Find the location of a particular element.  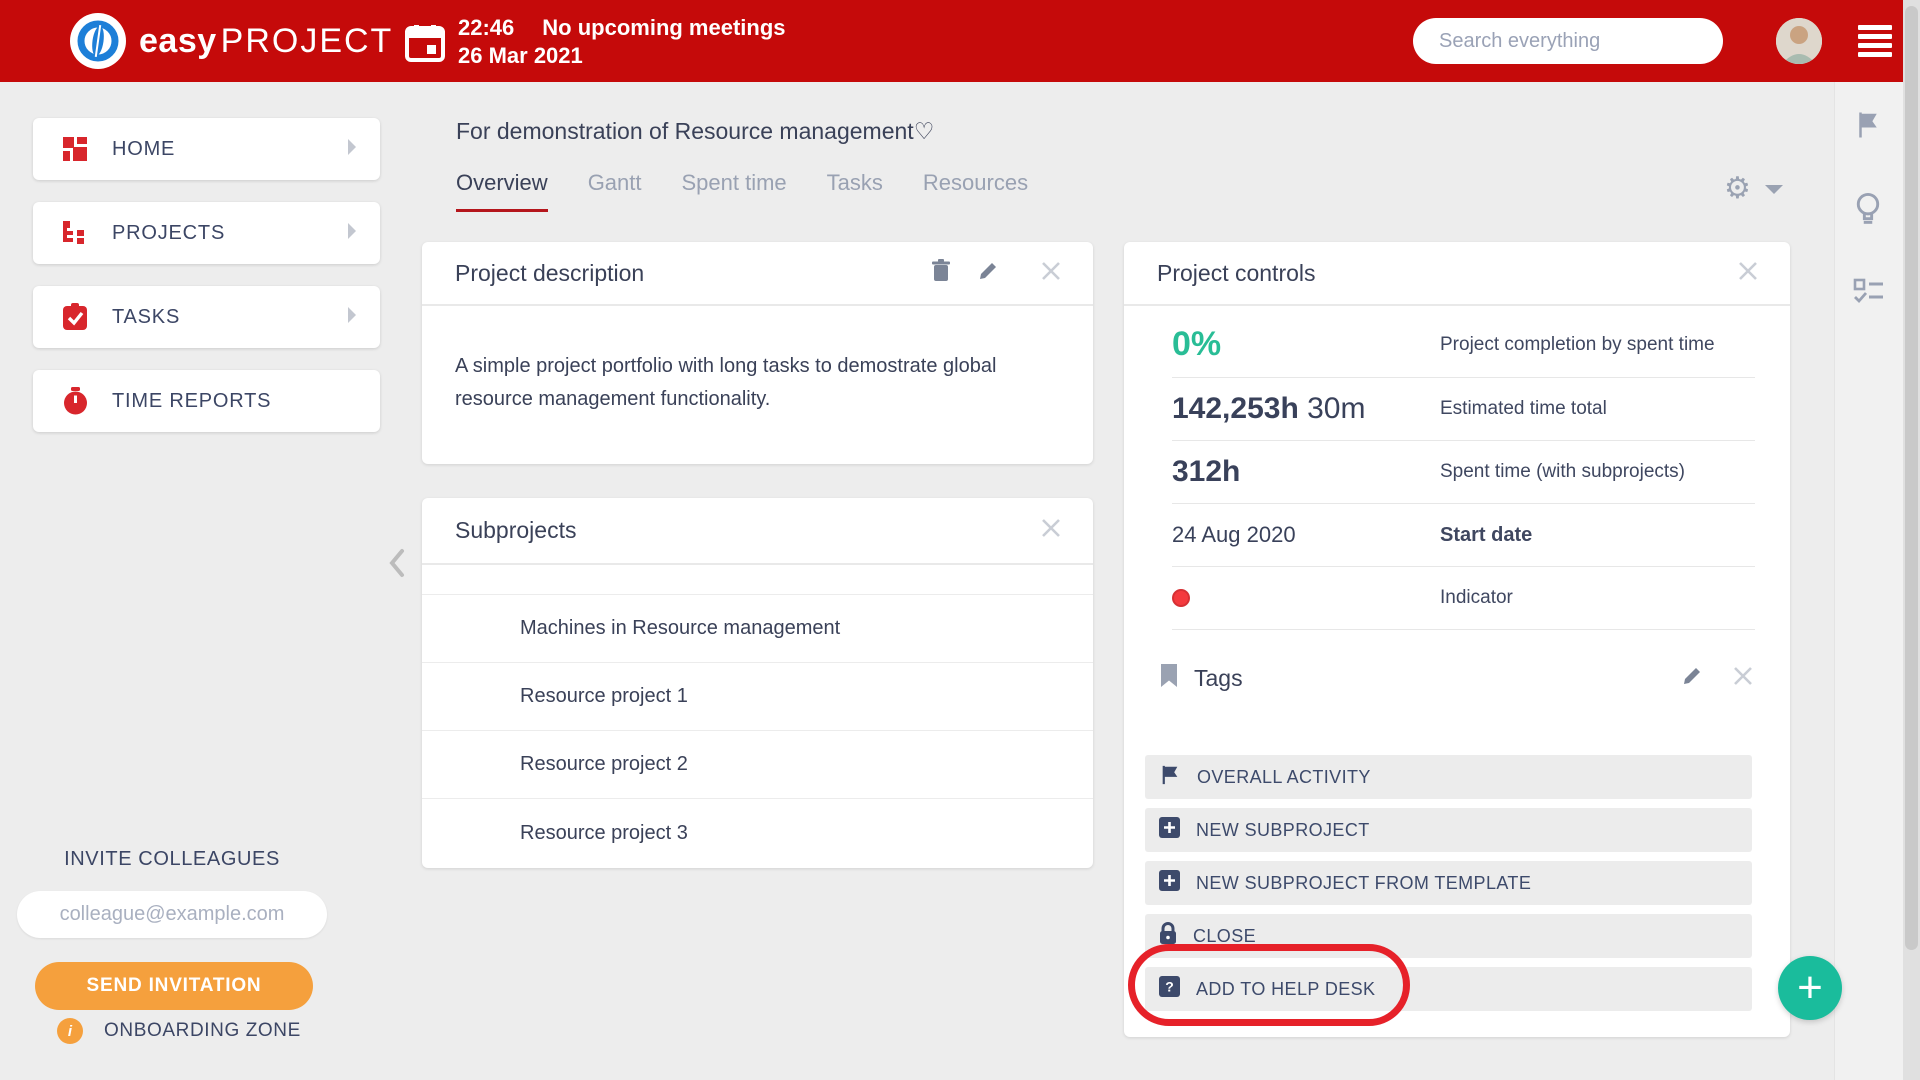

caret-down-icon is located at coordinates (1773, 189).